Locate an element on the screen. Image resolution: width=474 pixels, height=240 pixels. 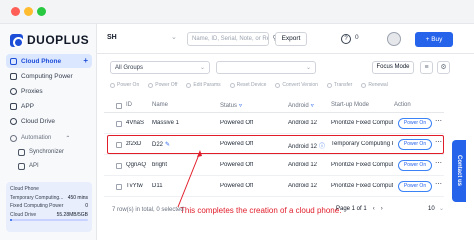
select-all-checkbox is located at coordinates (119, 106).